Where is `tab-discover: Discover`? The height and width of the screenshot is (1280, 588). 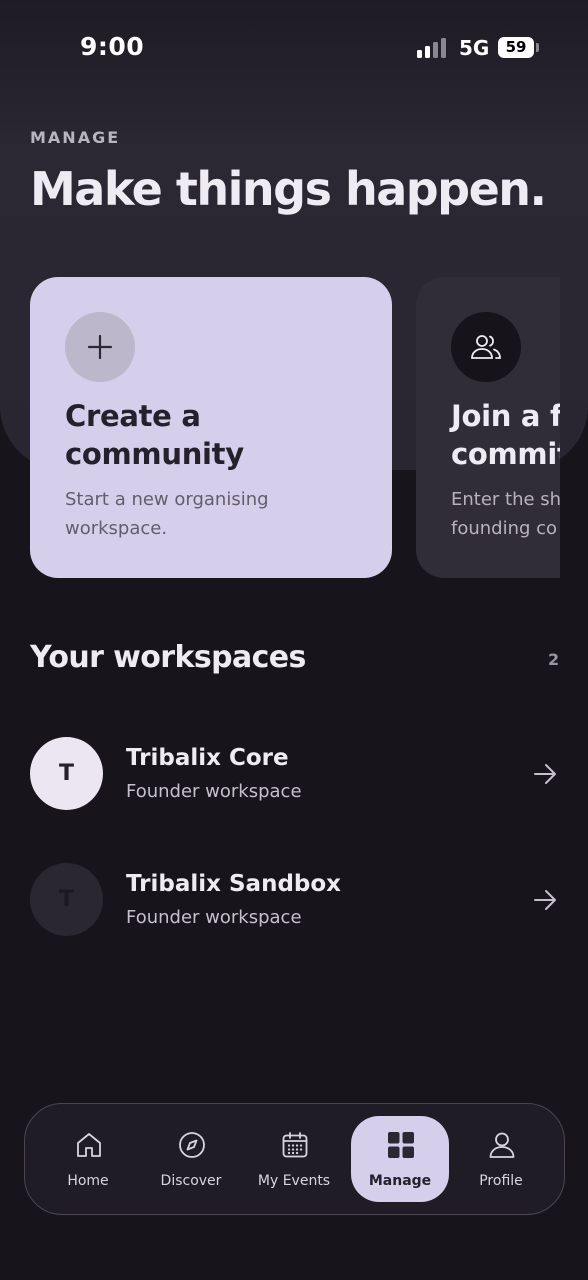 tab-discover: Discover is located at coordinates (191, 1159).